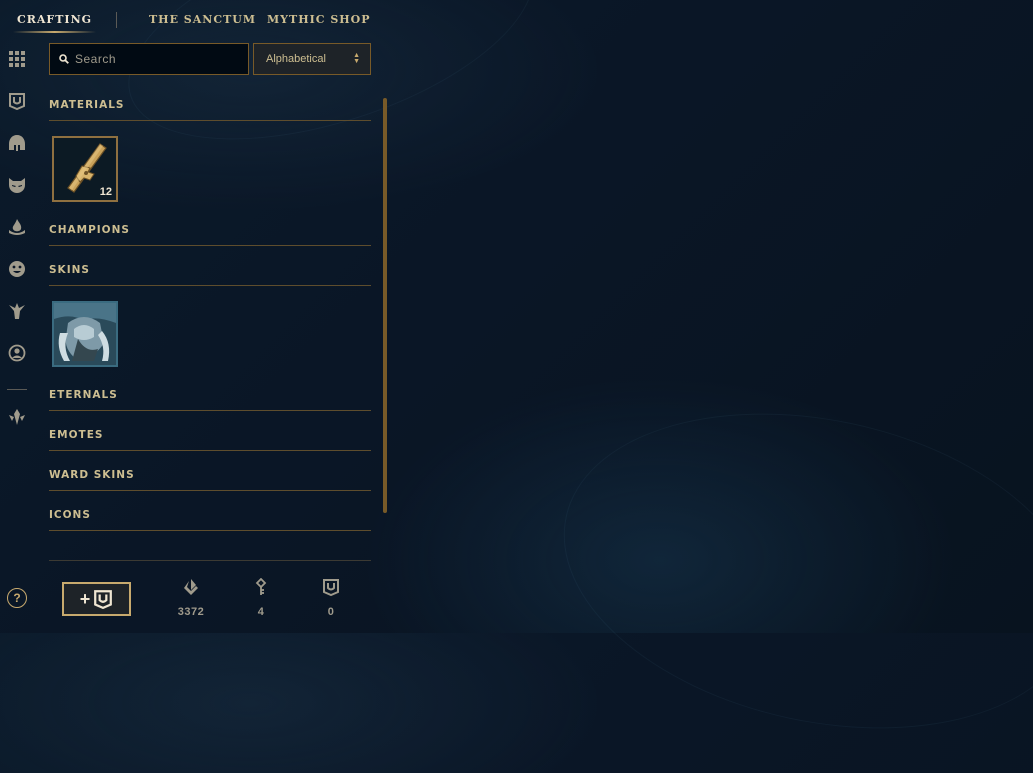 Image resolution: width=1033 pixels, height=773 pixels. I want to click on search-icon, so click(64, 59).